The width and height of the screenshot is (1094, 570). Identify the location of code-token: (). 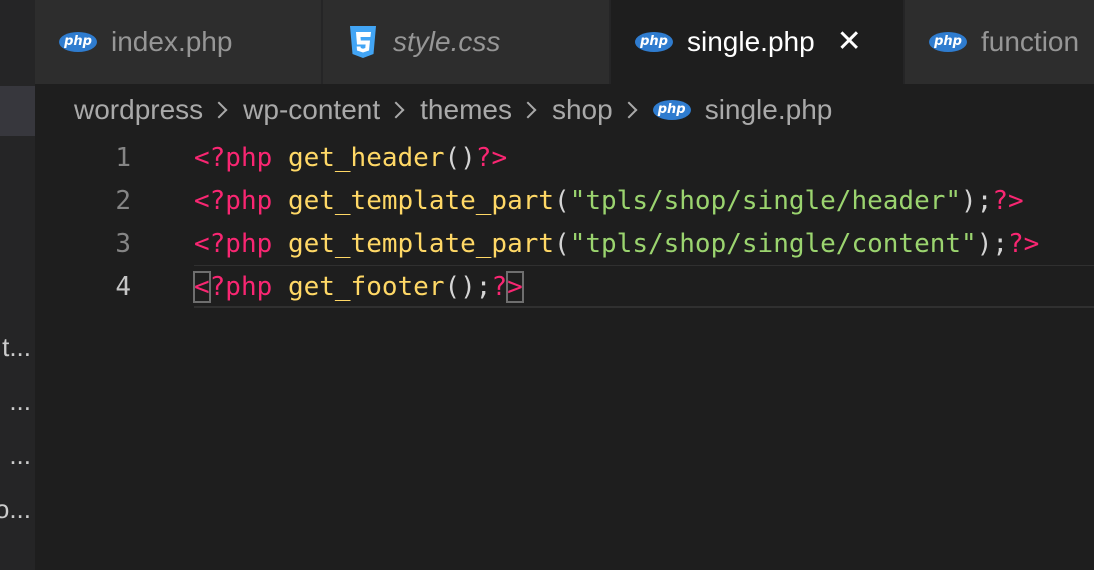
(460, 157).